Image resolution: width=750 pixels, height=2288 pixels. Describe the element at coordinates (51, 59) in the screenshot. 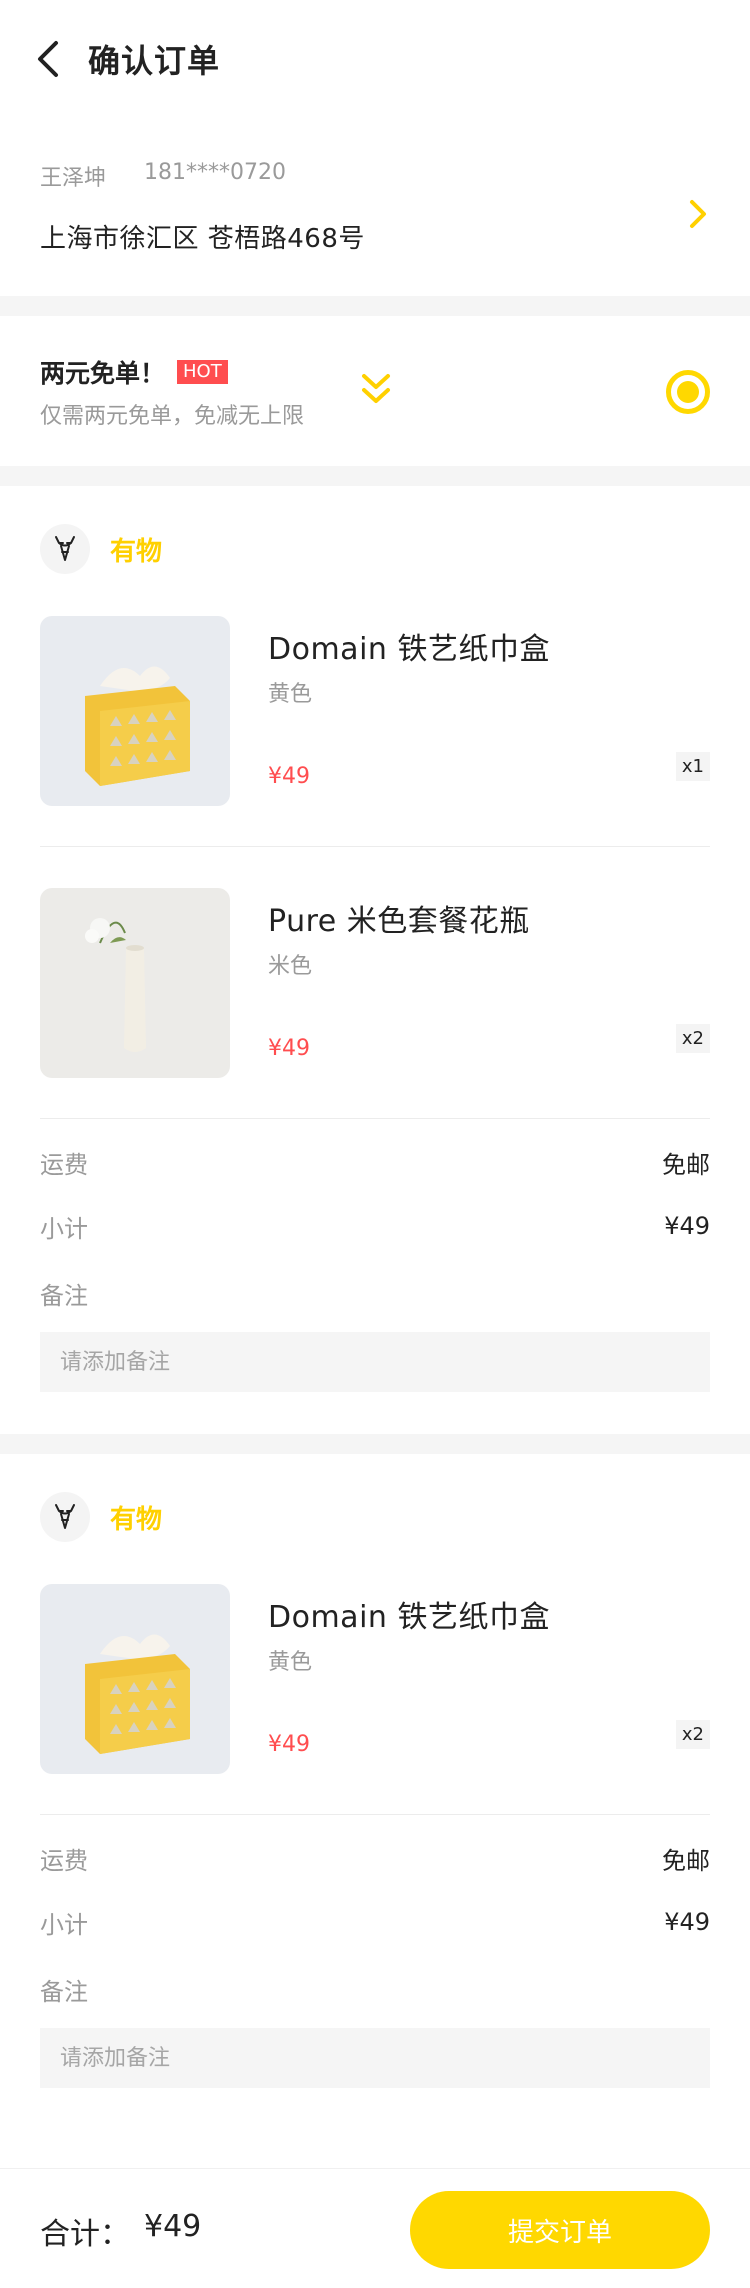

I see `chevron-left-icon` at that location.